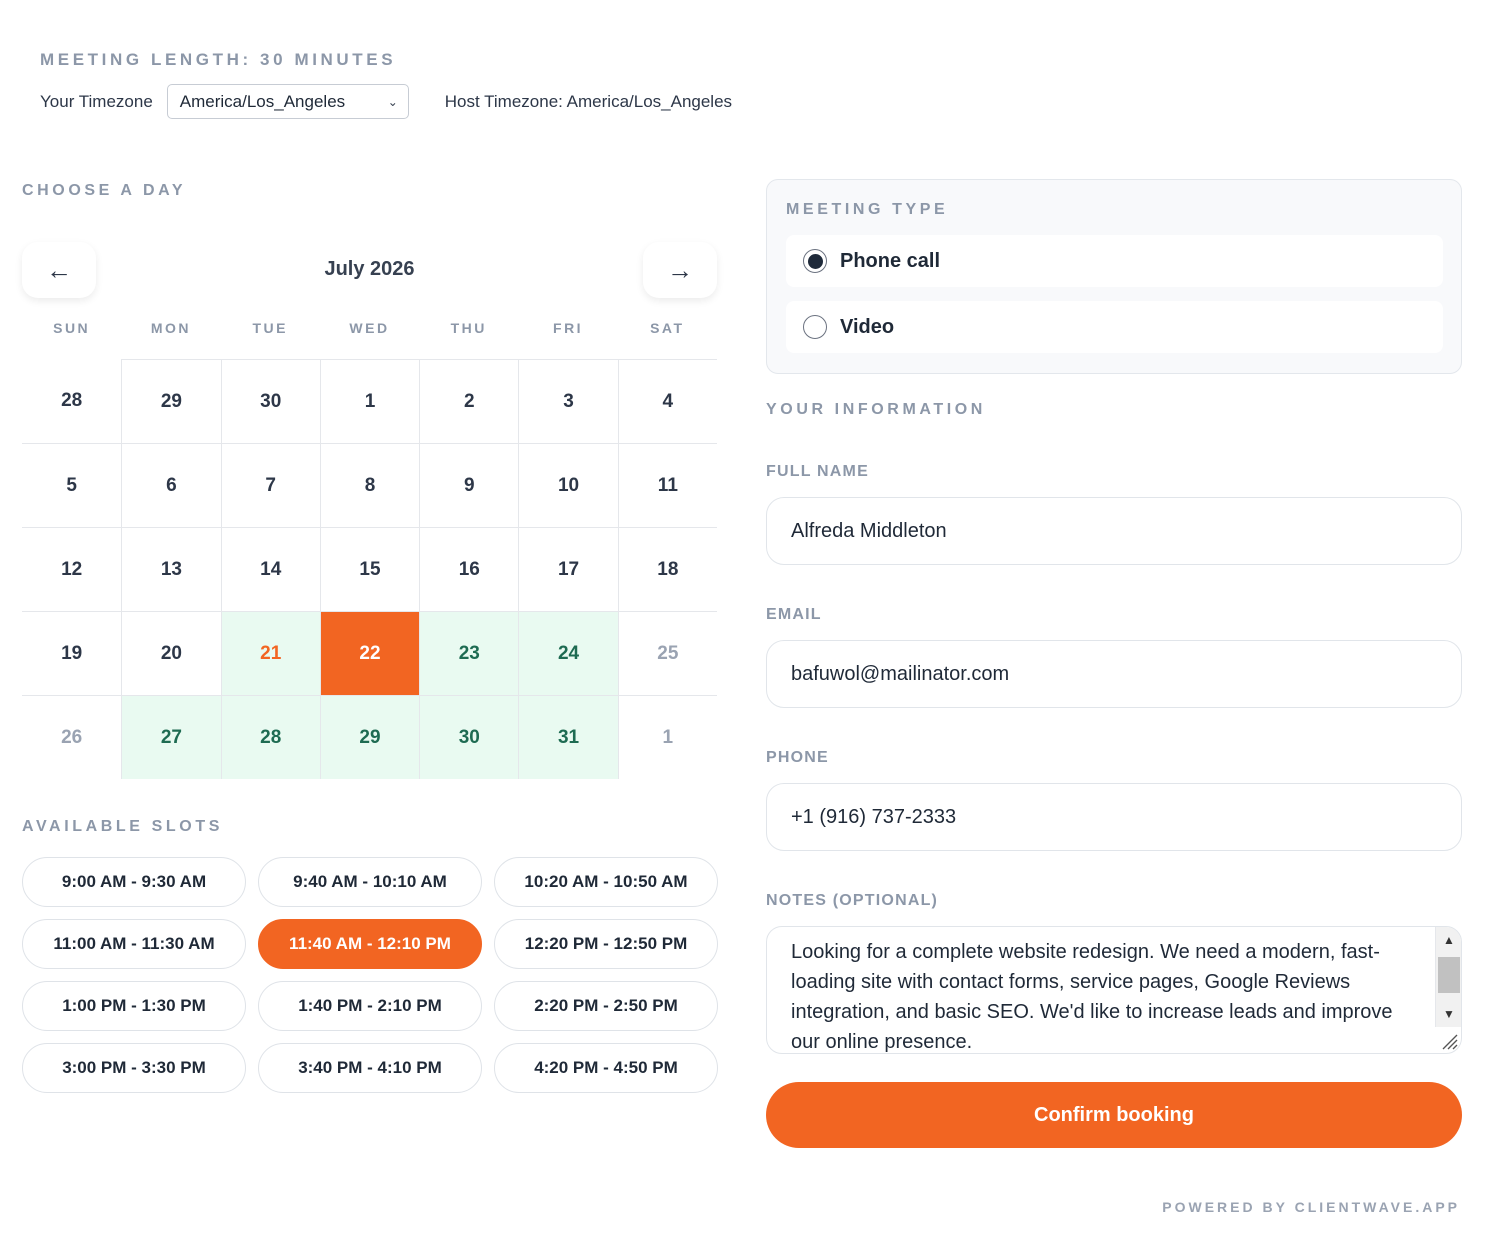 Image resolution: width=1485 pixels, height=1252 pixels. I want to click on notes-scrollbar: ▲ ▼, so click(1448, 977).